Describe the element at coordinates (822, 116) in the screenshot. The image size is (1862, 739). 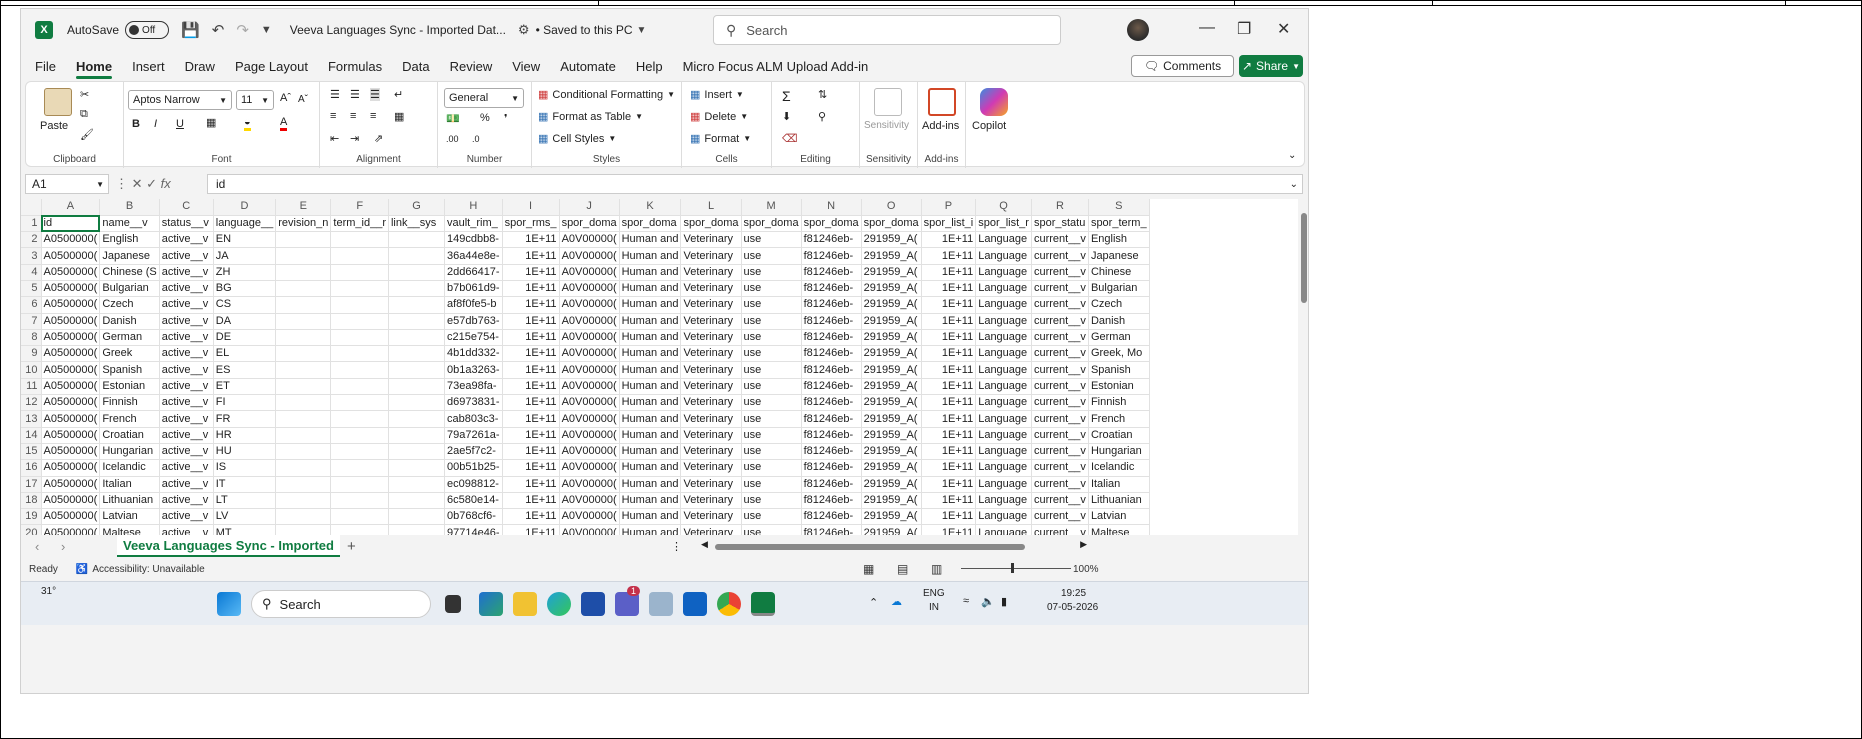
I see `find-select-icon: ⚲` at that location.